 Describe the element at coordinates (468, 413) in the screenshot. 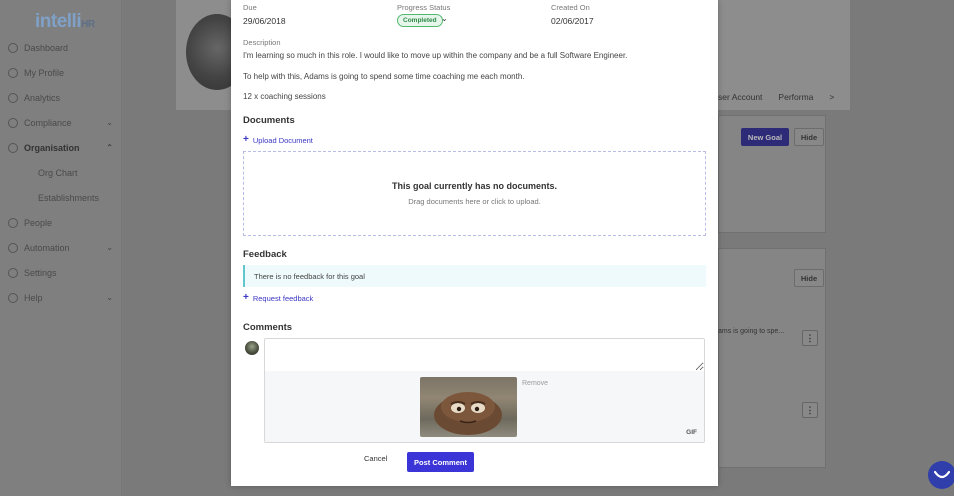

I see `gif-face-icon` at that location.